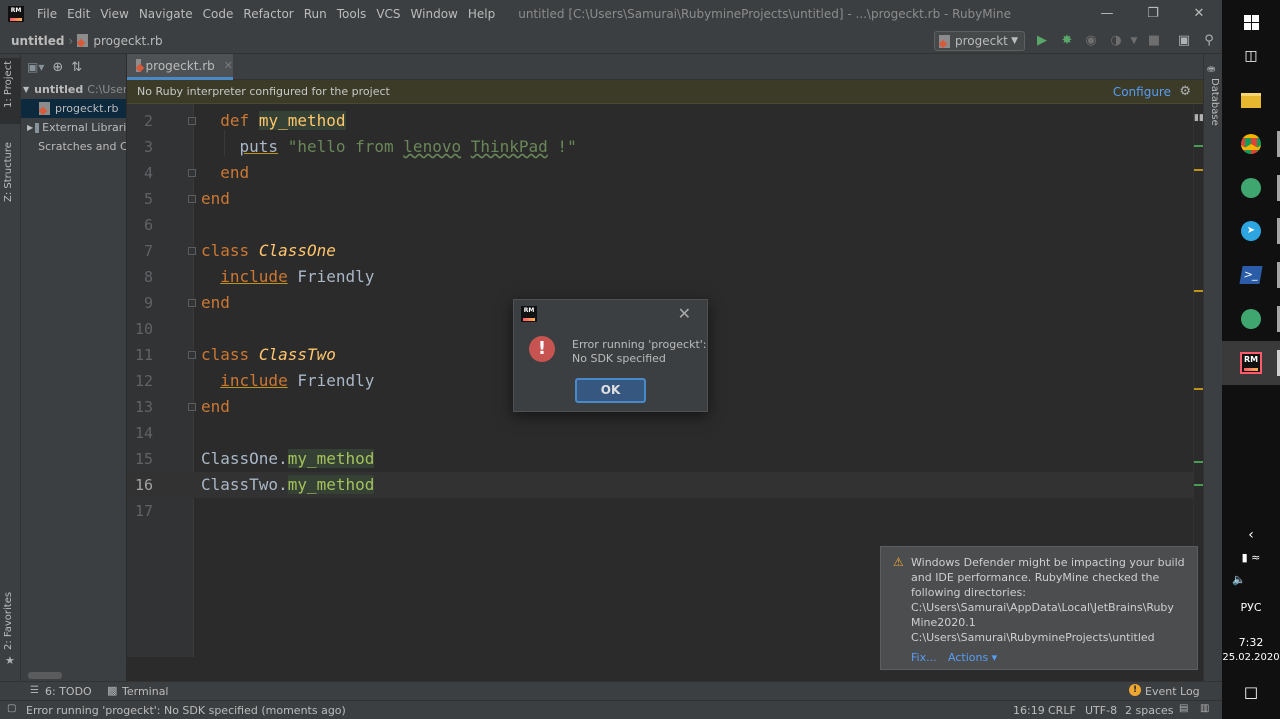 The width and height of the screenshot is (1280, 719). What do you see at coordinates (283, 120) in the screenshot?
I see `code-text: def my_method` at bounding box center [283, 120].